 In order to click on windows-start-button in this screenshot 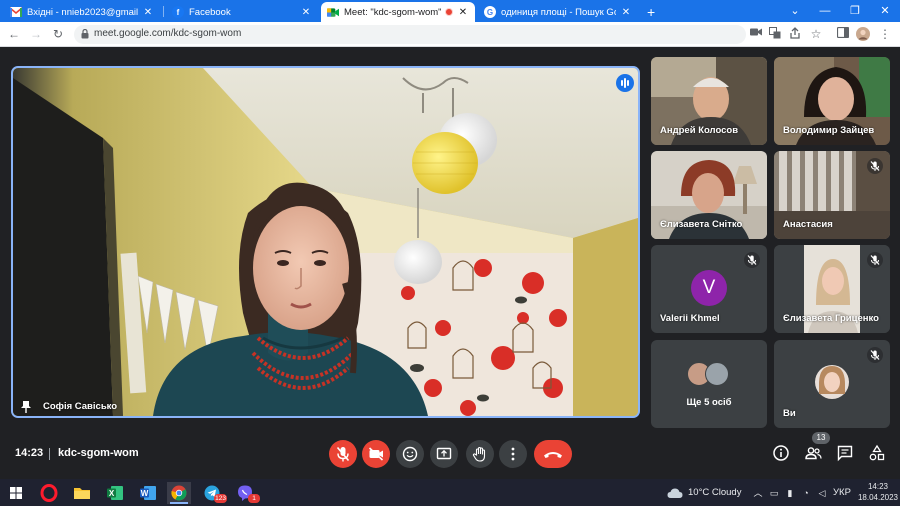, I will do `click(16, 493)`.